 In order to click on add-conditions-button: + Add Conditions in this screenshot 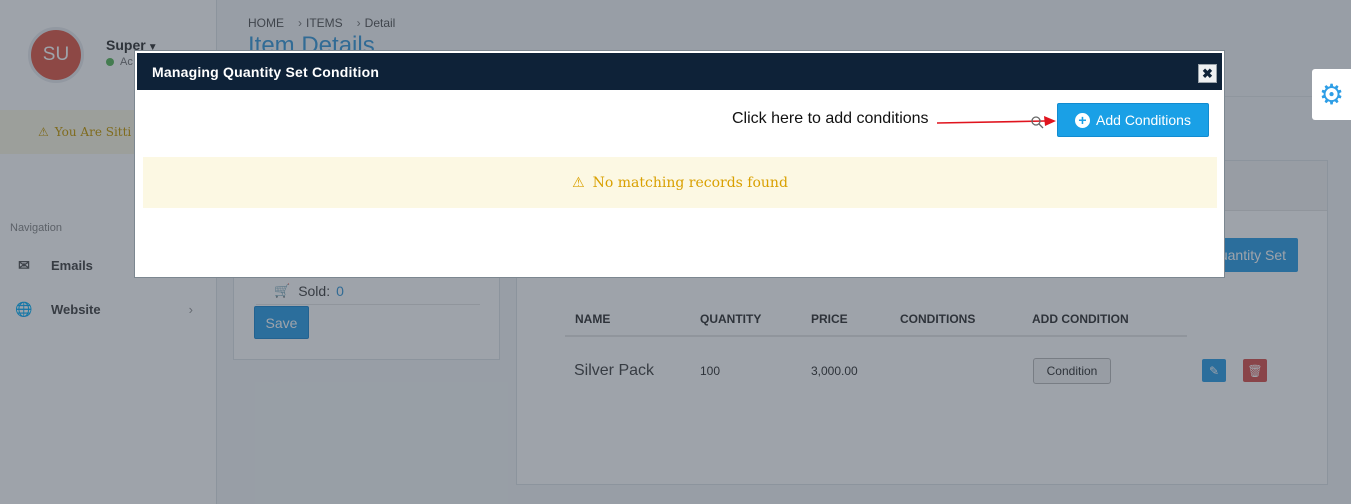, I will do `click(1133, 120)`.